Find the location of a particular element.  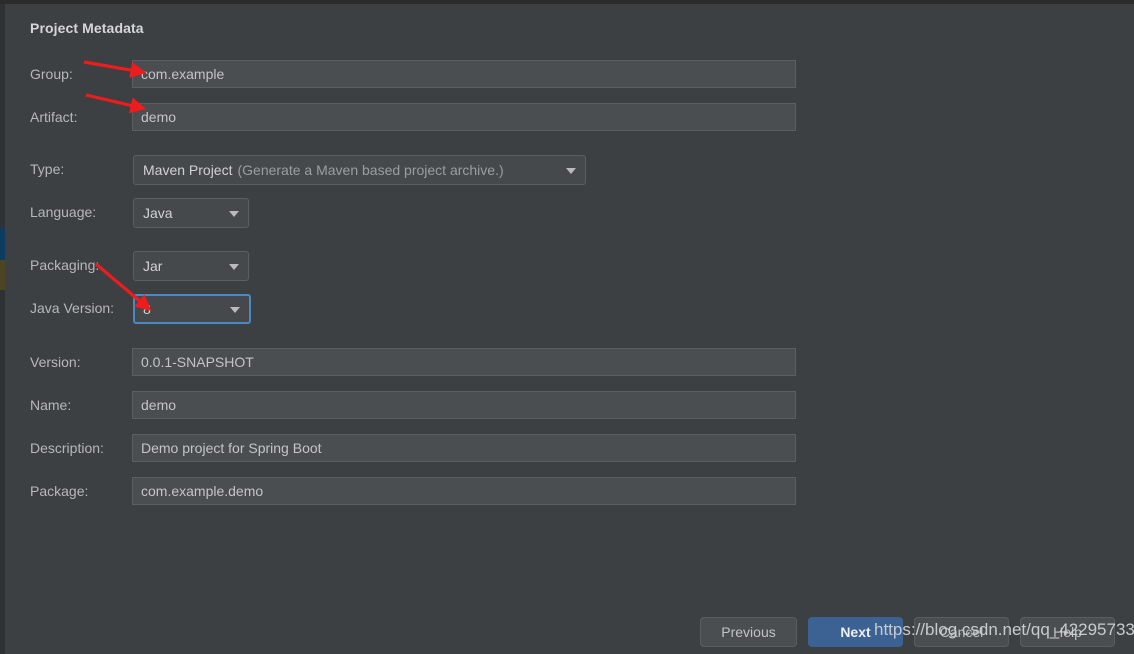

row-name: Name: is located at coordinates (50, 405).